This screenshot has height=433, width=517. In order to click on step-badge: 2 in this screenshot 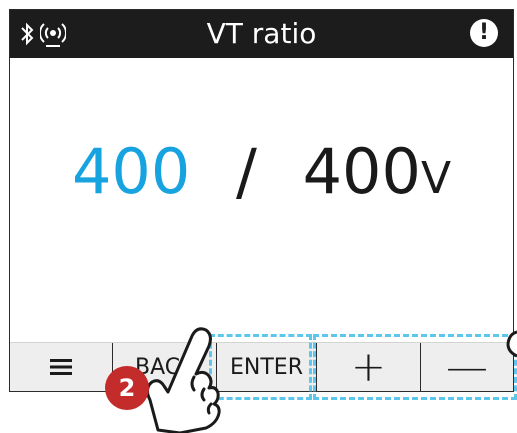, I will do `click(127, 388)`.